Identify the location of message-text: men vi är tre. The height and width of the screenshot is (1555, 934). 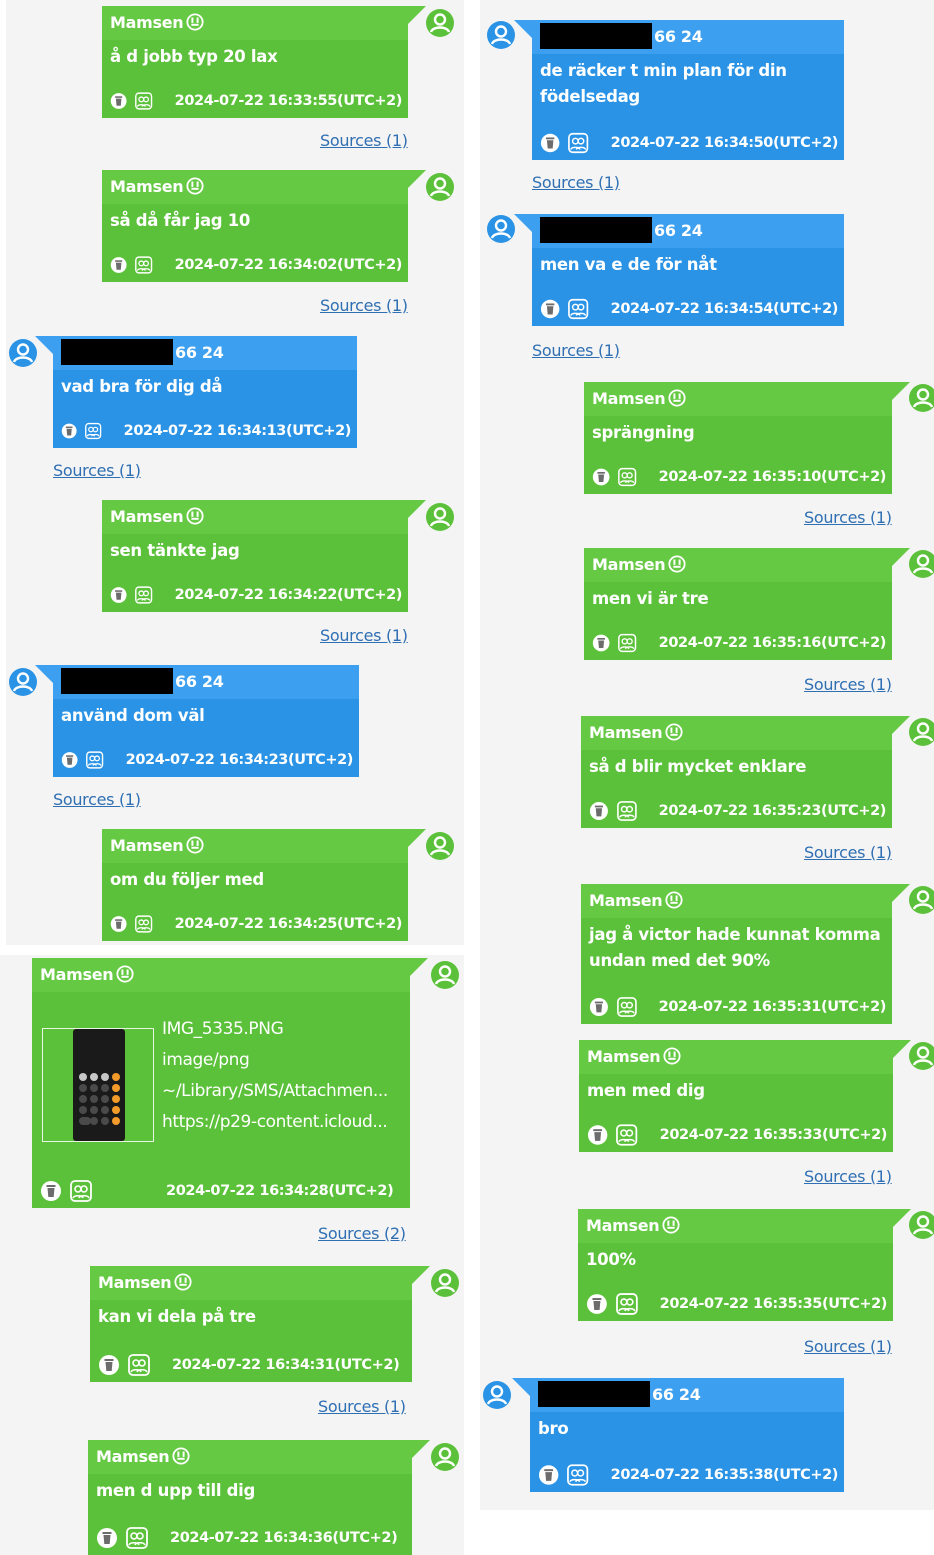
(650, 598).